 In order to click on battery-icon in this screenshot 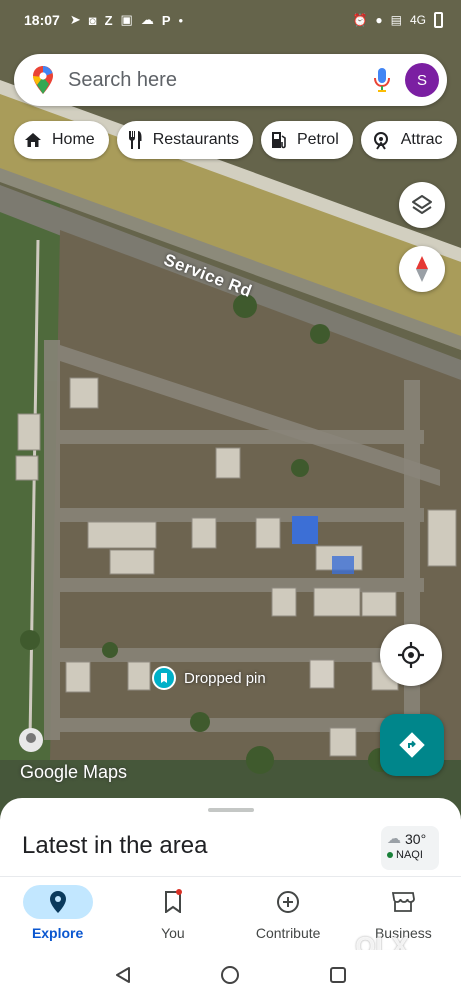, I will do `click(438, 20)`.